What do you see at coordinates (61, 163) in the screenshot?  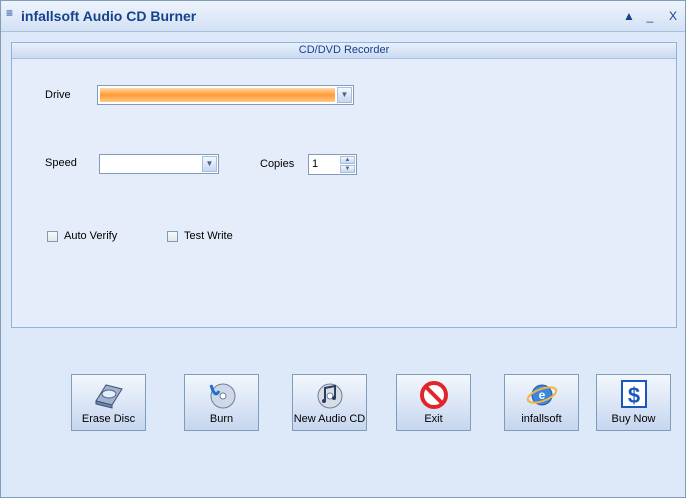 I see `speed-label: Speed` at bounding box center [61, 163].